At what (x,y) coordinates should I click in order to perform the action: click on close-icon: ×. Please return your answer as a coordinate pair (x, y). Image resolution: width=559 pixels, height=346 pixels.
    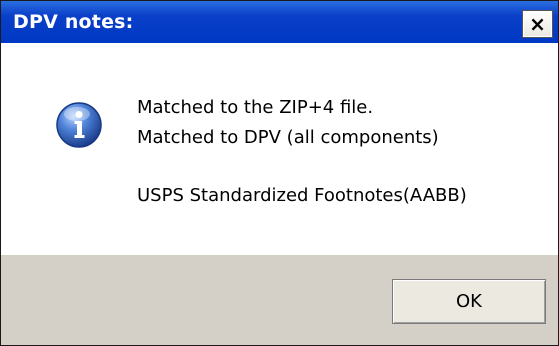
    Looking at the image, I should click on (537, 24).